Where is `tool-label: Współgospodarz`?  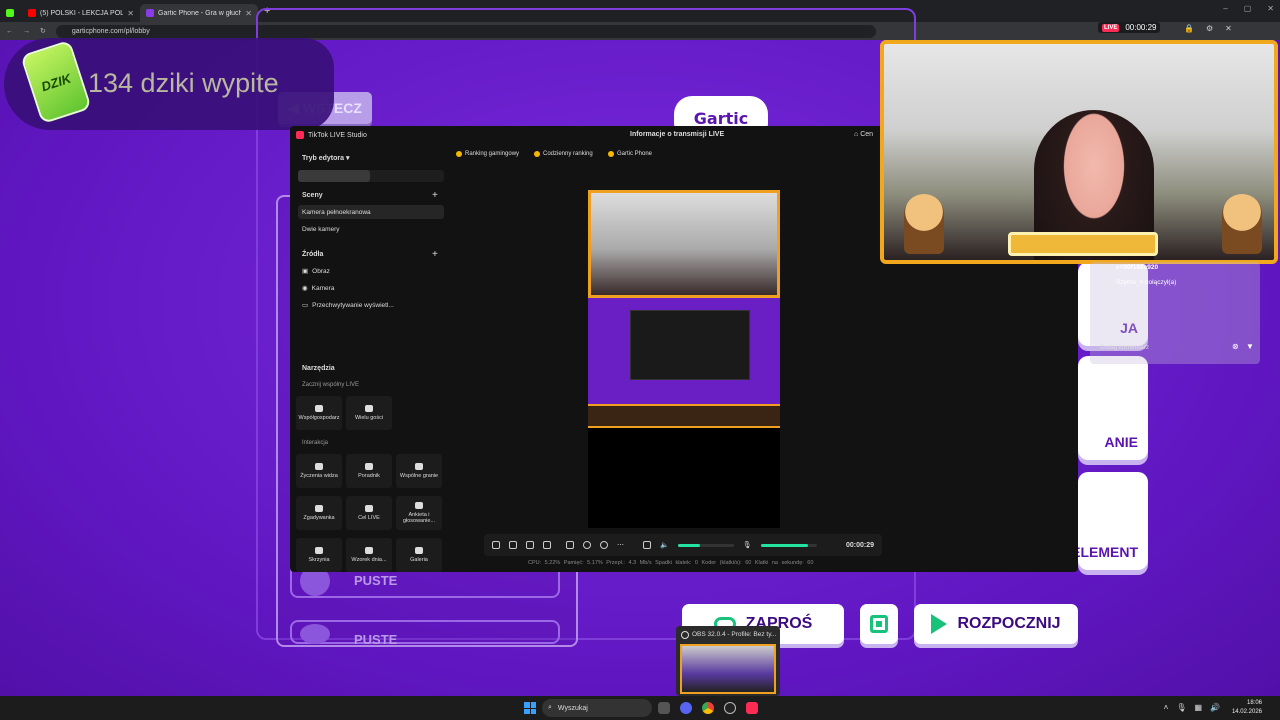
tool-label: Współgospodarz is located at coordinates (319, 418).